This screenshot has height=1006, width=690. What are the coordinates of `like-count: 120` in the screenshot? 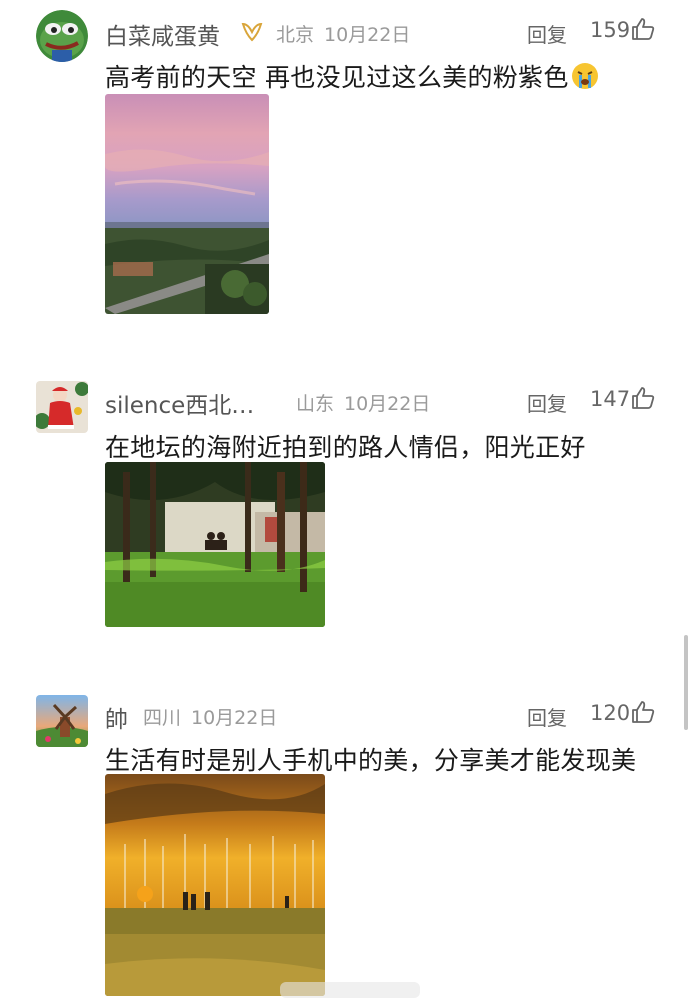 It's located at (610, 713).